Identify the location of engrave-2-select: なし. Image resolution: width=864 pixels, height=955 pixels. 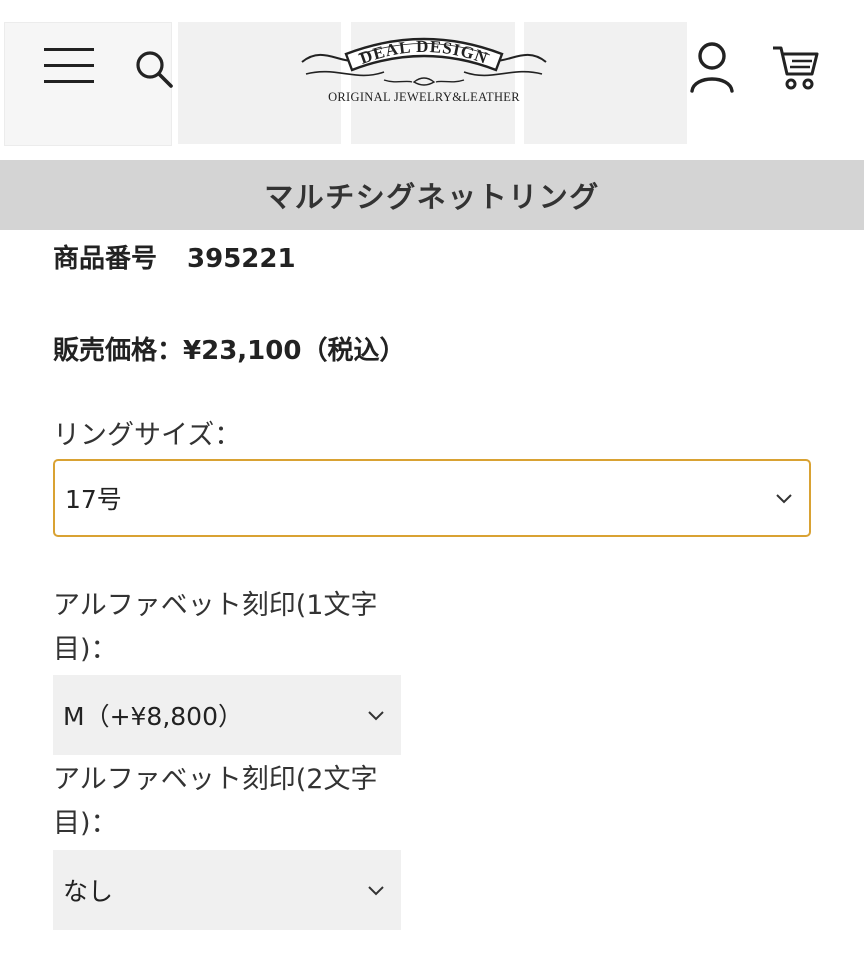
(227, 890).